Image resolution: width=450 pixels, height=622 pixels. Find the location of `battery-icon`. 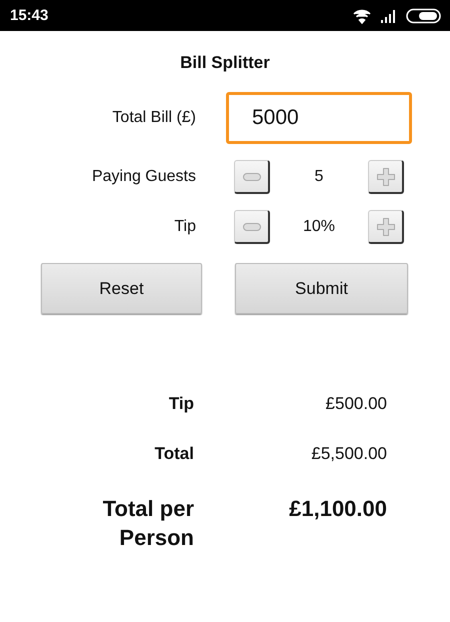

battery-icon is located at coordinates (424, 16).